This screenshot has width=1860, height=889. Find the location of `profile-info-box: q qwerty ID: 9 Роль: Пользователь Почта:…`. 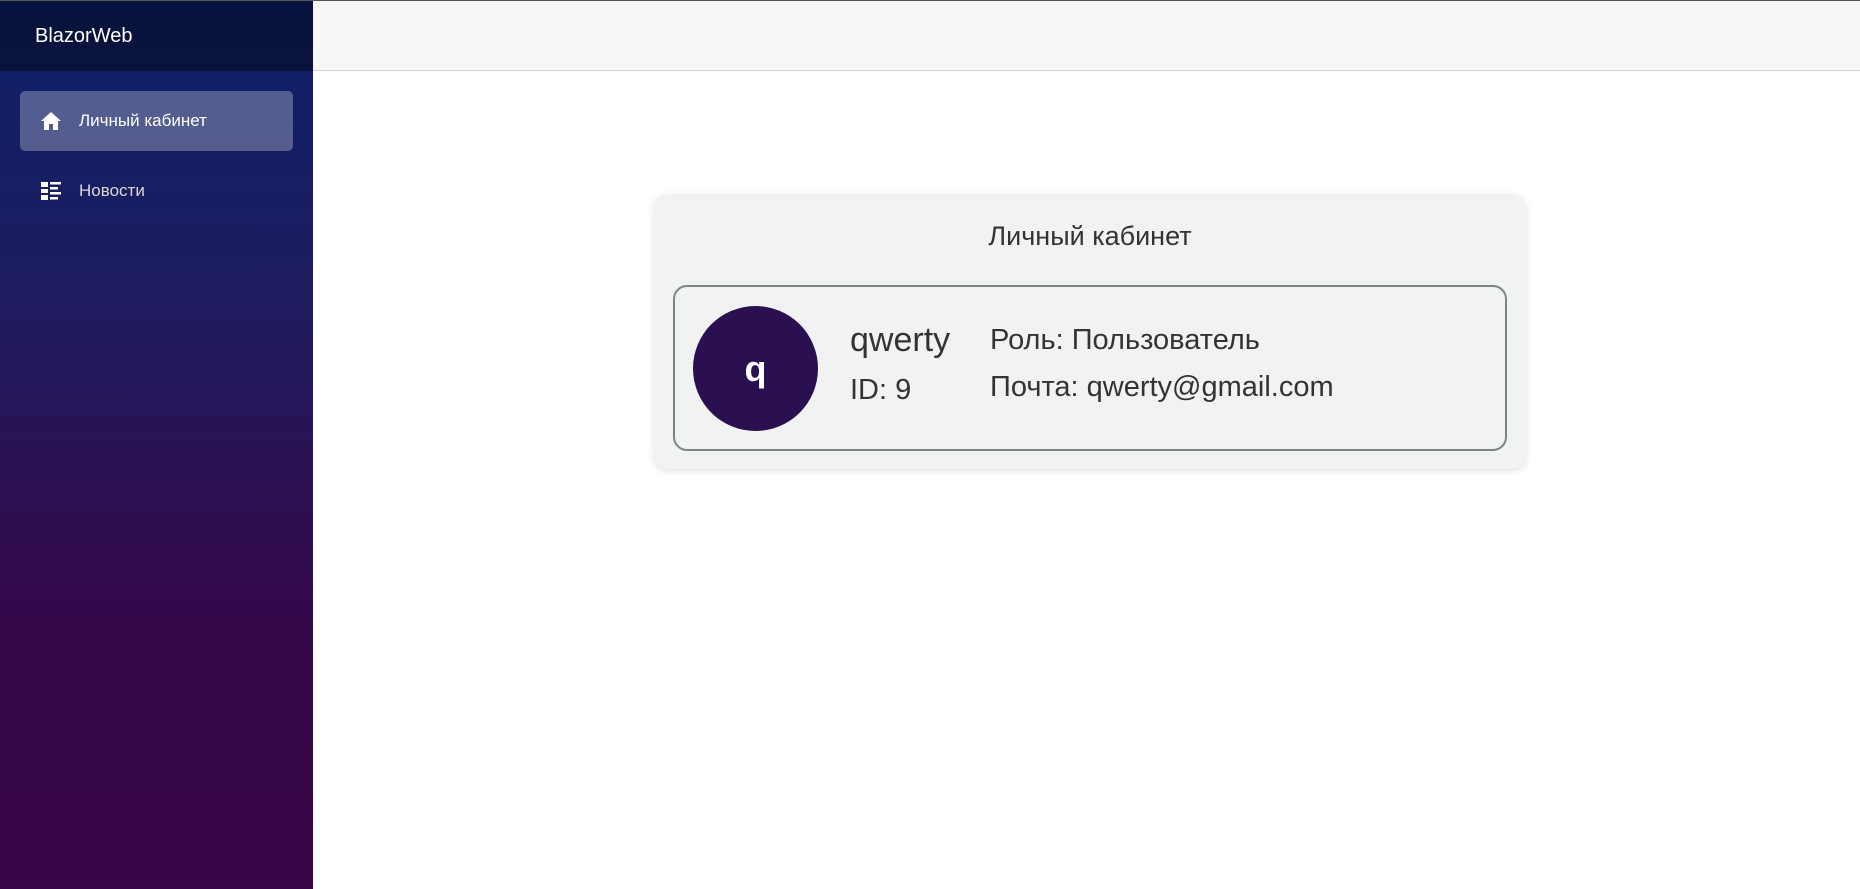

profile-info-box: q qwerty ID: 9 Роль: Пользователь Почта:… is located at coordinates (1090, 368).